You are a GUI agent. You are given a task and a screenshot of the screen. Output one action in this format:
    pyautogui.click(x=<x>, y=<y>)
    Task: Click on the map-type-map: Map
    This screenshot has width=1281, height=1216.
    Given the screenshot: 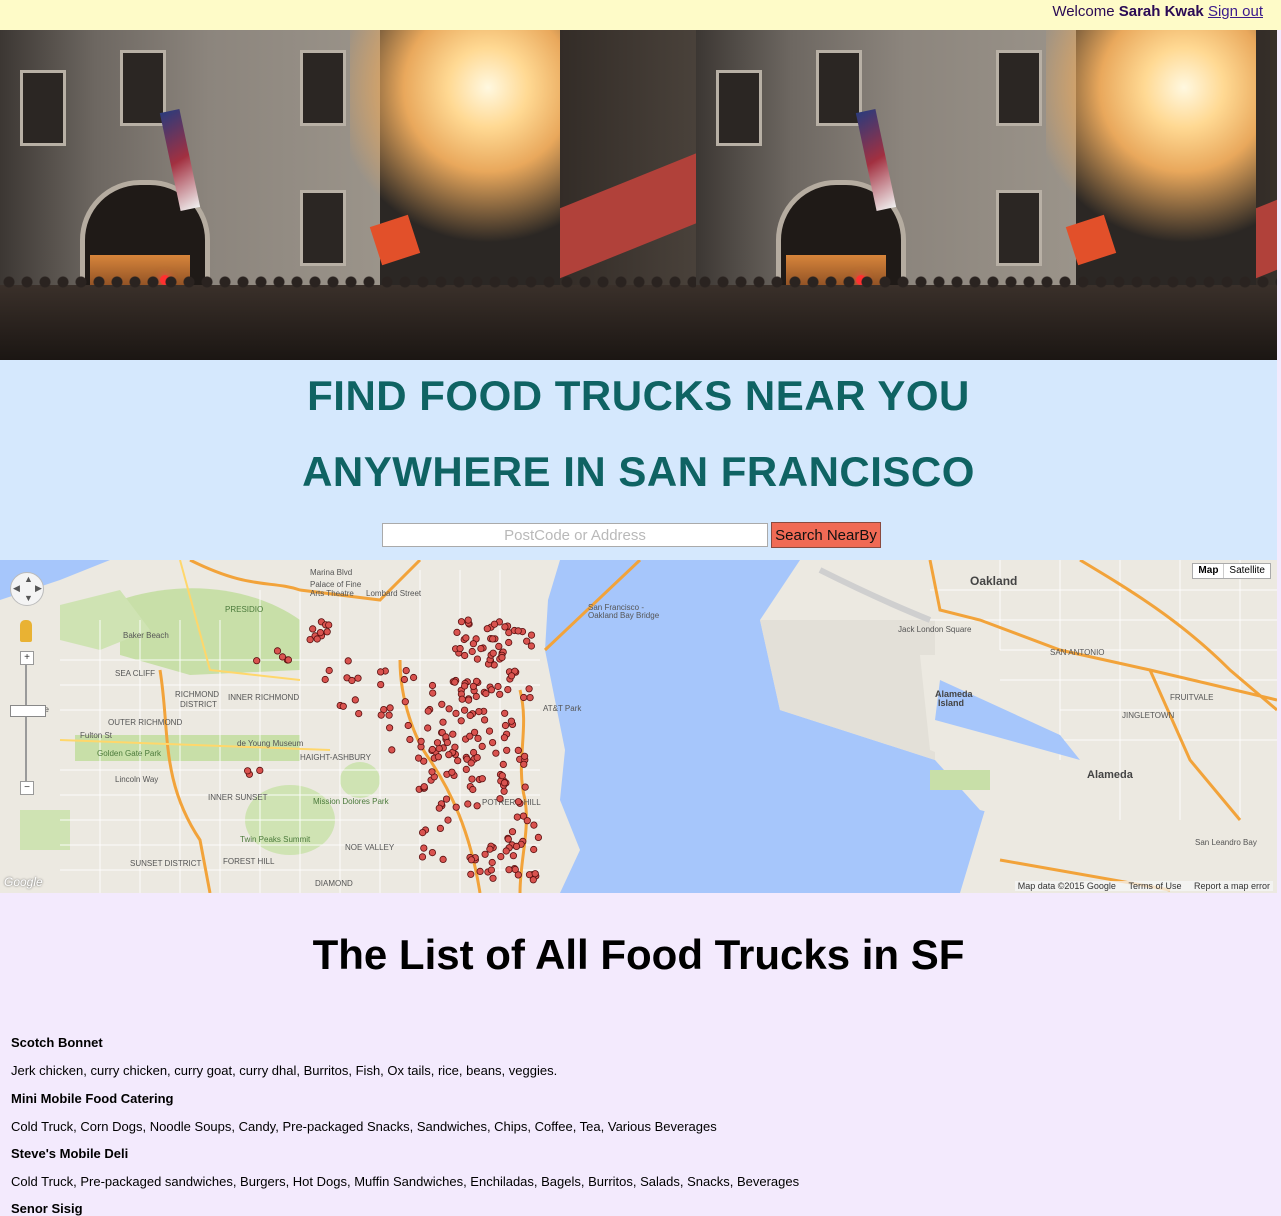 What is the action you would take?
    pyautogui.click(x=1209, y=571)
    